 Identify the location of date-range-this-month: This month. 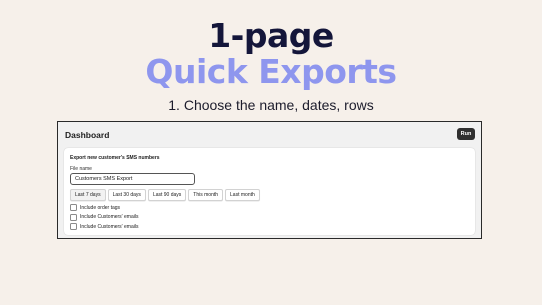
(206, 195).